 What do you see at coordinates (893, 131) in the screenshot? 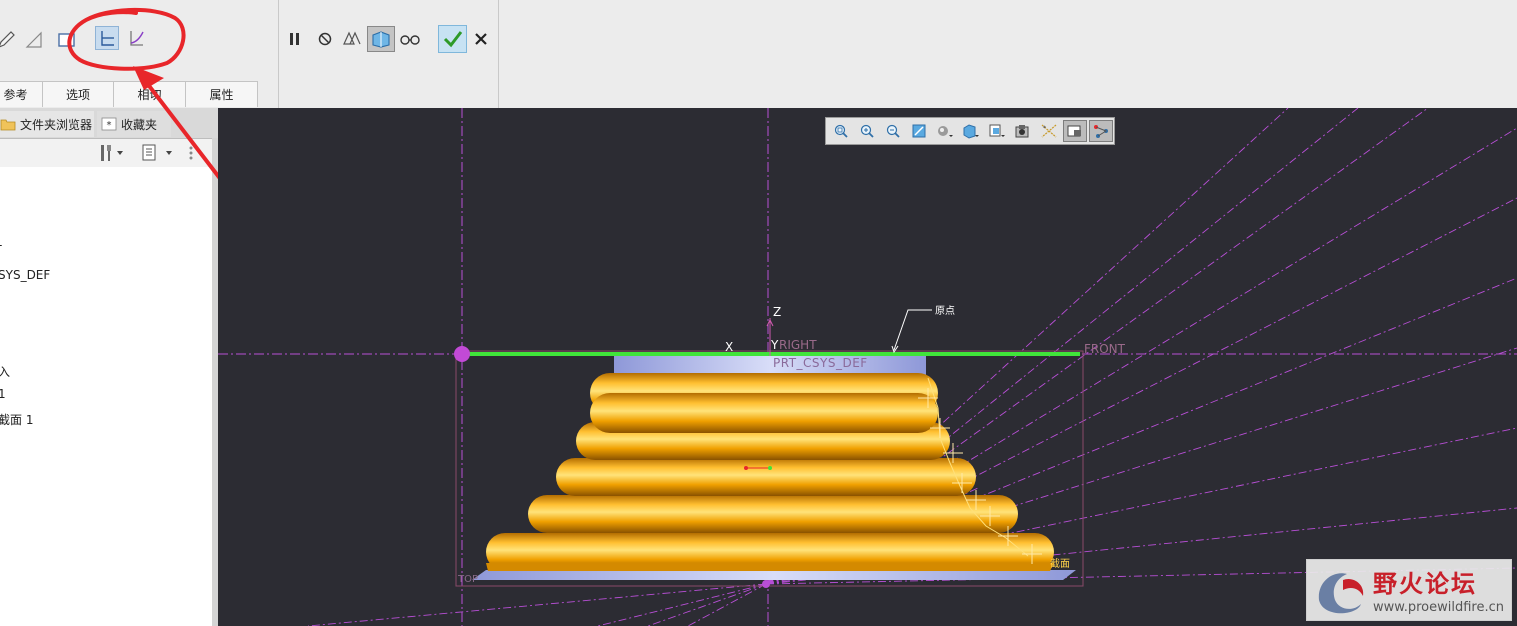
I see `zoom-out-icon` at bounding box center [893, 131].